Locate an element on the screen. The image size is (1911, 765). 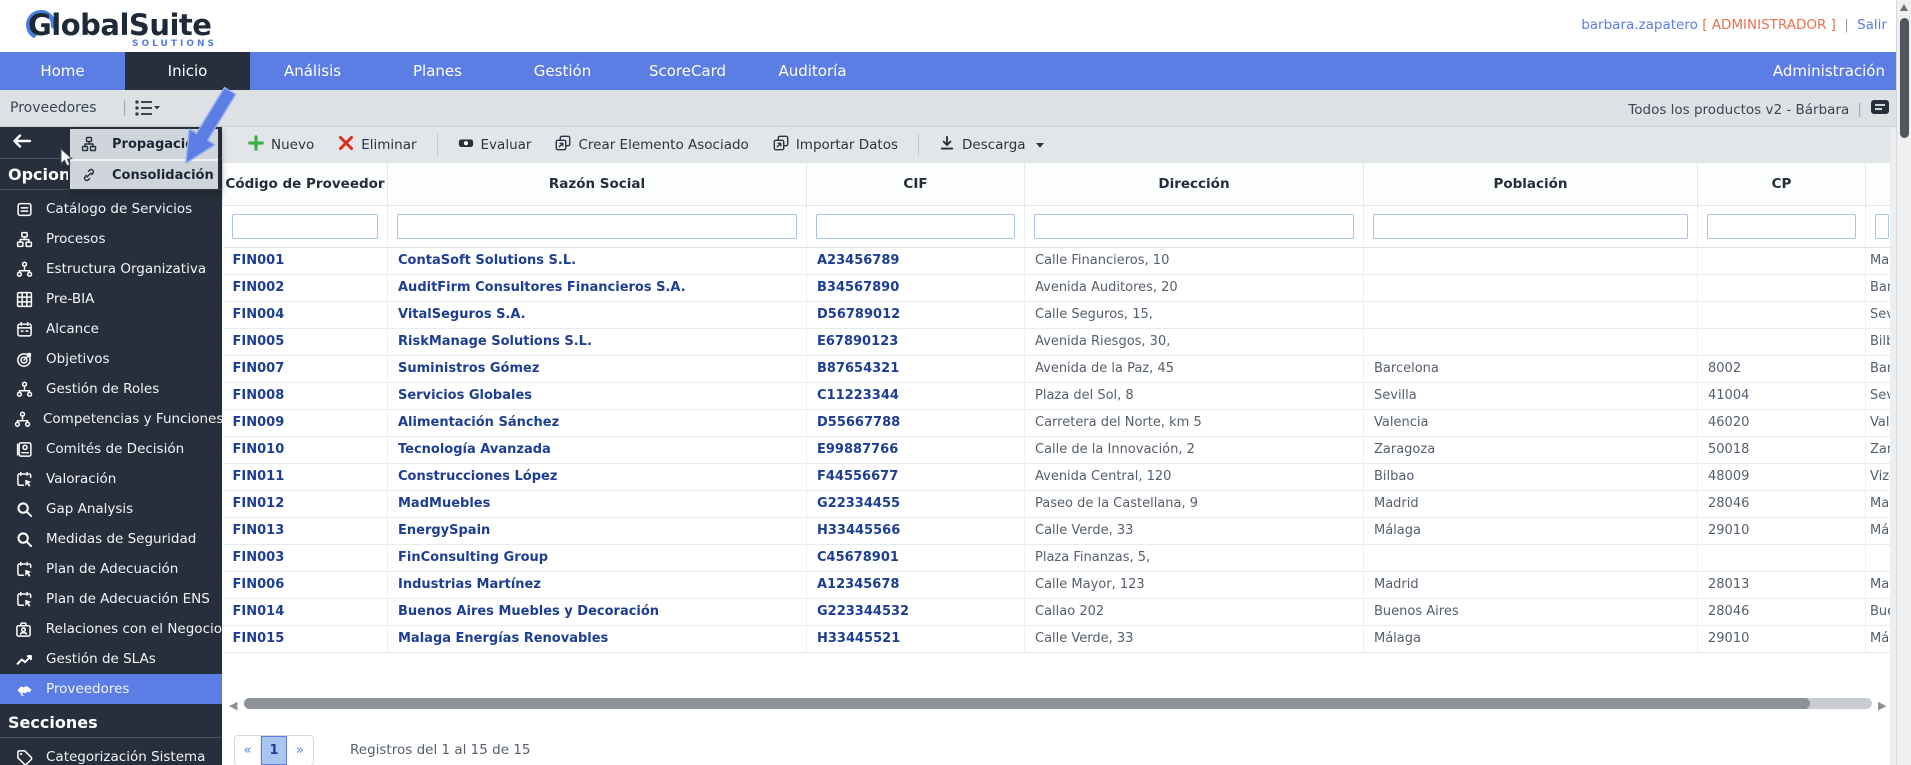
cell-link: Alimentación Sánchez is located at coordinates (597, 423).